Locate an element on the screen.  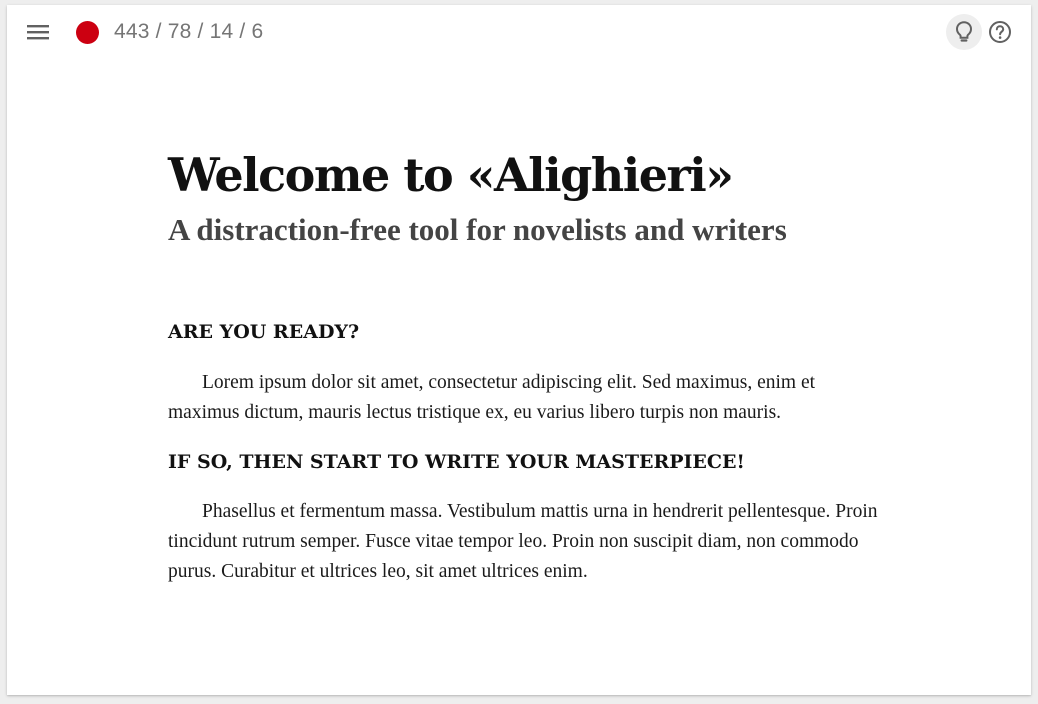
lightbulb-icon is located at coordinates (964, 31).